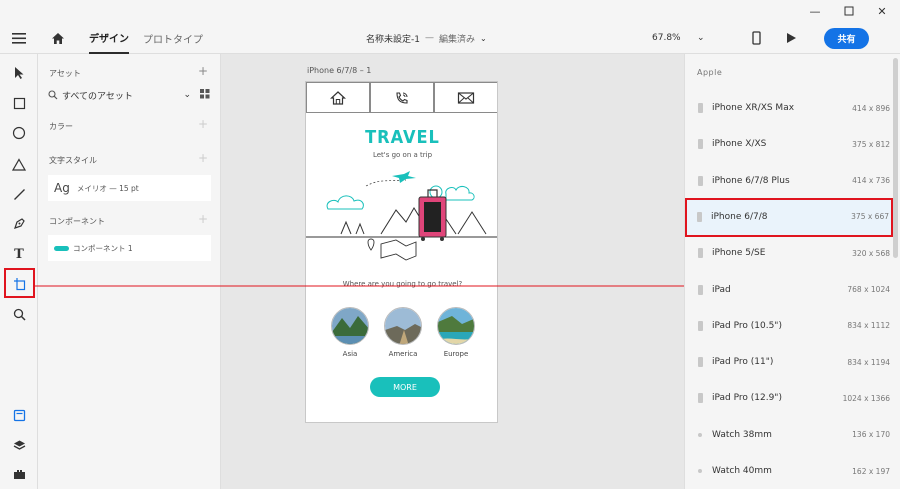  Describe the element at coordinates (205, 95) in the screenshot. I see `grid-view-icon` at that location.